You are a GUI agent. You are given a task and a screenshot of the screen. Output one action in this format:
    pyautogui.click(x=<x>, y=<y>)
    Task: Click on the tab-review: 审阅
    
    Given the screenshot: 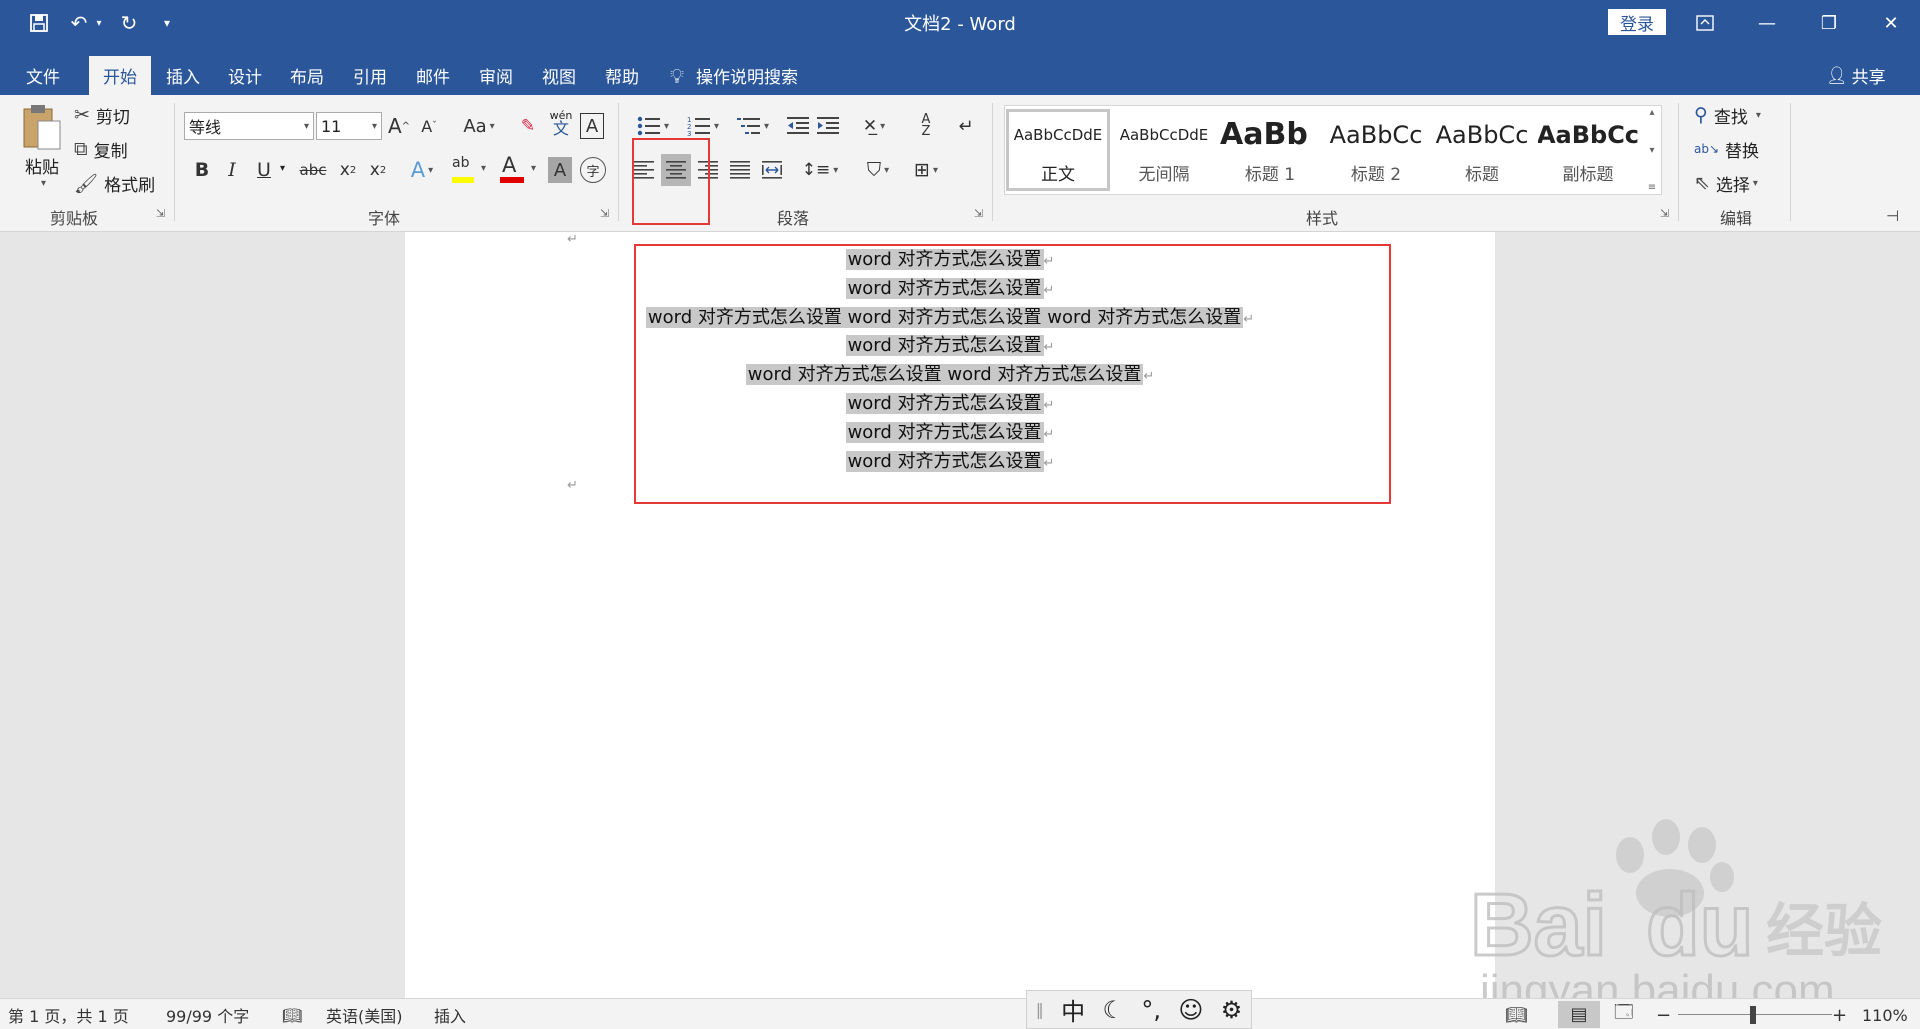 What is the action you would take?
    pyautogui.click(x=496, y=75)
    